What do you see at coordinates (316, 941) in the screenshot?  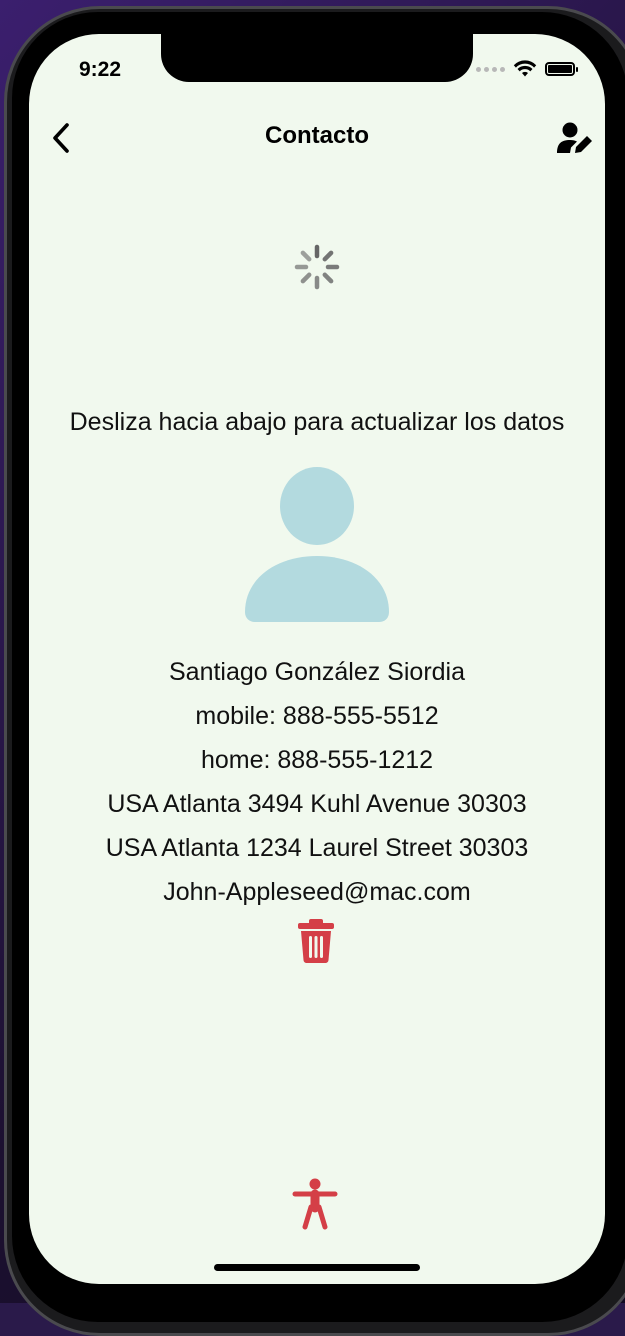 I see `trash-icon` at bounding box center [316, 941].